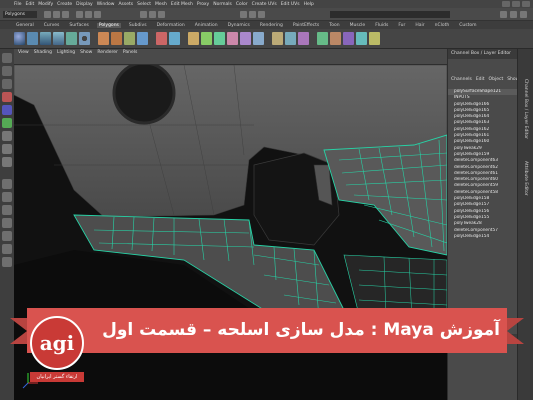 This screenshot has width=533, height=400. I want to click on viewport-menu-shading: Shading, so click(43, 52).